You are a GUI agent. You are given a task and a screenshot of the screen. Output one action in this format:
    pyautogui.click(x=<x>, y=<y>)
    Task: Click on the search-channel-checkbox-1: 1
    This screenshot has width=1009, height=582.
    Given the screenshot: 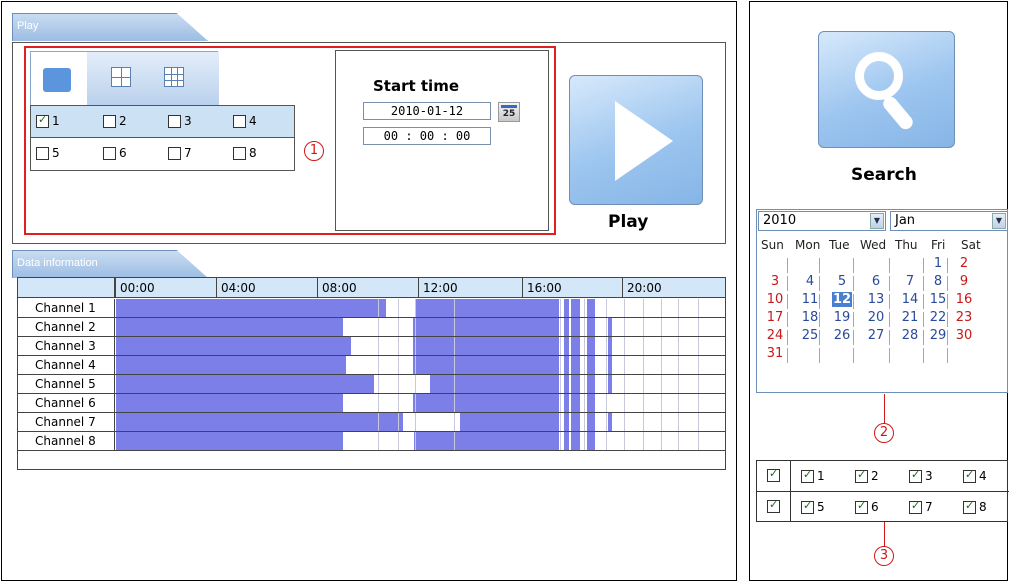 What is the action you would take?
    pyautogui.click(x=813, y=475)
    